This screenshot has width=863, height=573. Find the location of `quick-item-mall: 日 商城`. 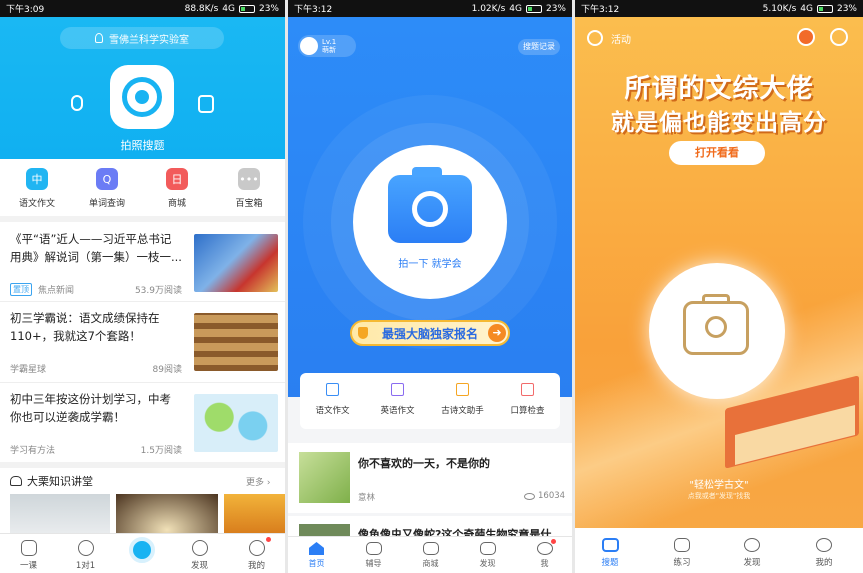

quick-item-mall: 日 商城 is located at coordinates (177, 188).